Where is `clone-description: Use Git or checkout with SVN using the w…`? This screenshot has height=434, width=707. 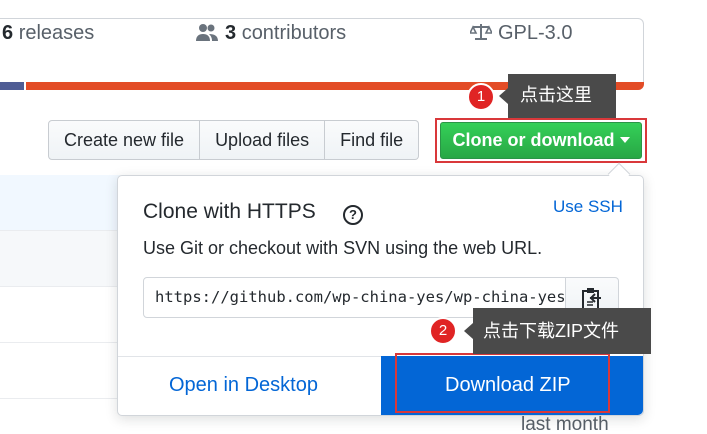 clone-description: Use Git or checkout with SVN using the w… is located at coordinates (343, 248).